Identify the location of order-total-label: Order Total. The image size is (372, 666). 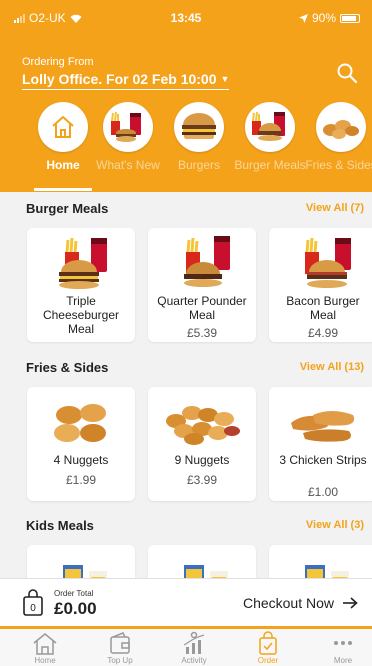
(74, 593).